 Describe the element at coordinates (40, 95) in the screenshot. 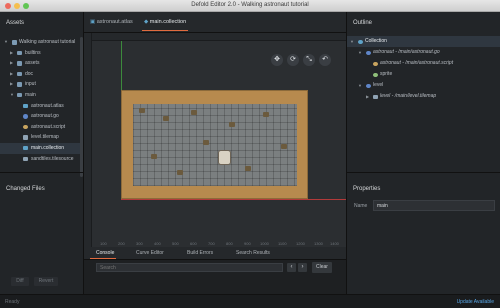

I see `asset-item-main: ▼ main` at that location.